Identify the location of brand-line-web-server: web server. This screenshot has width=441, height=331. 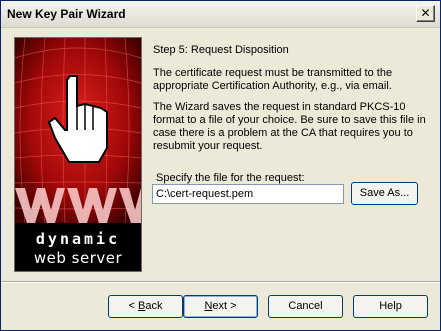
(78, 258).